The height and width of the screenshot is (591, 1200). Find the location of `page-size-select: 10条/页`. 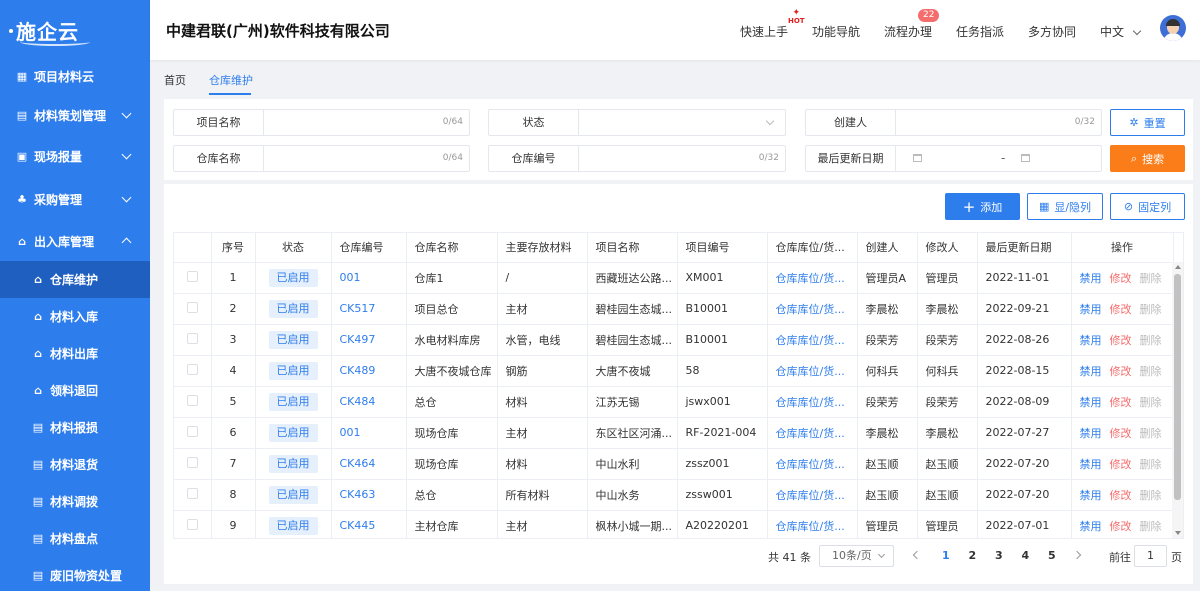

page-size-select: 10条/页 is located at coordinates (856, 556).